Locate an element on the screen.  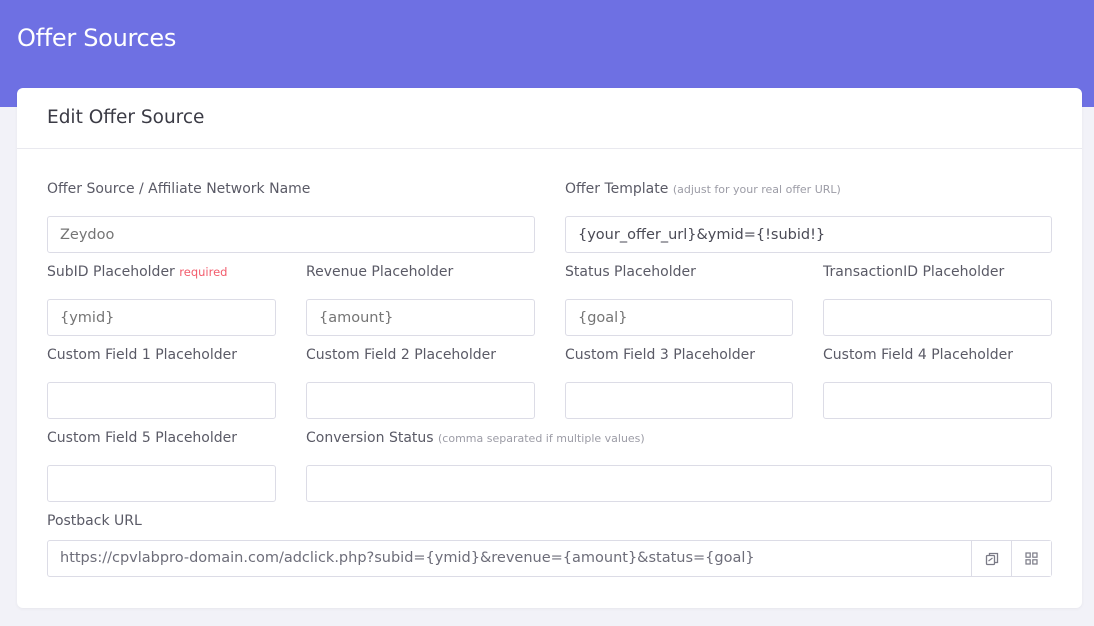
custom-field-4-input is located at coordinates (937, 400).